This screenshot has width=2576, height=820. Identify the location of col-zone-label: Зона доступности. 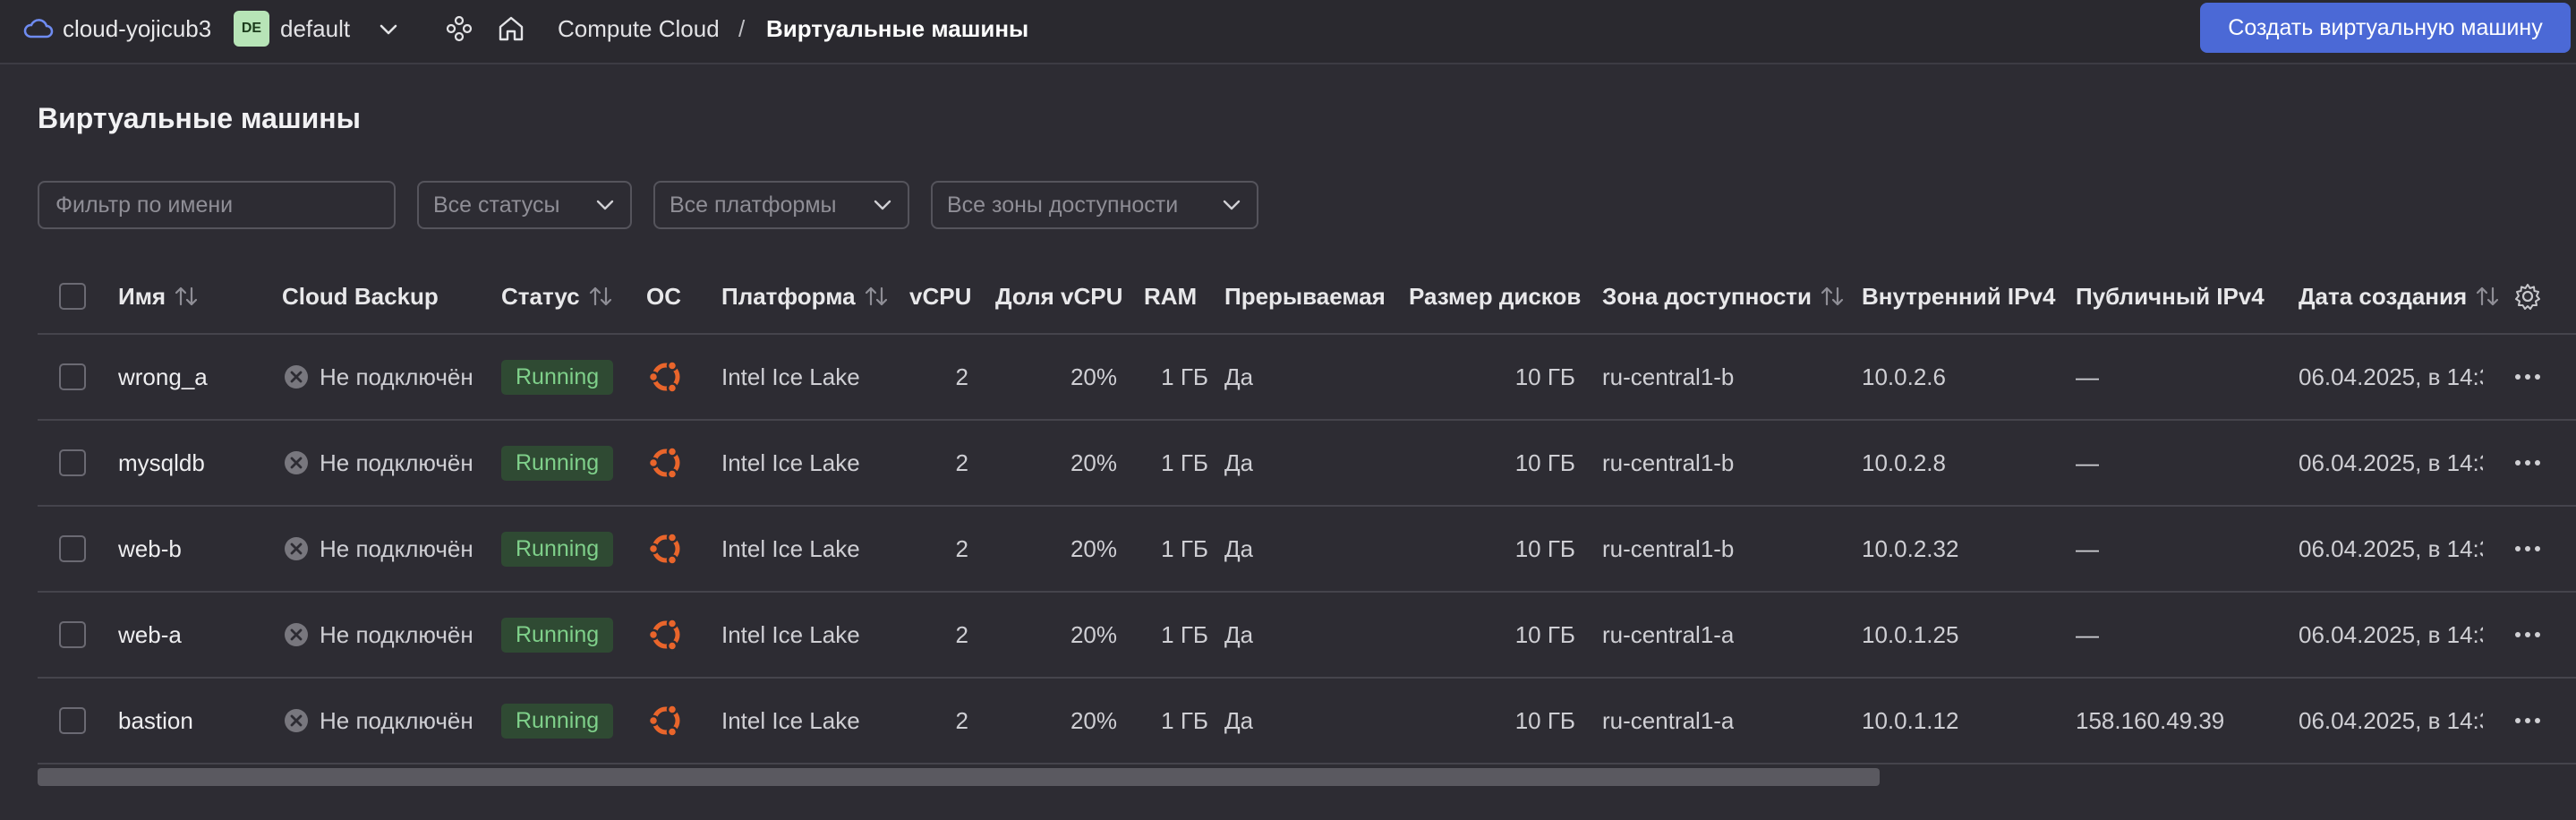
(1707, 296).